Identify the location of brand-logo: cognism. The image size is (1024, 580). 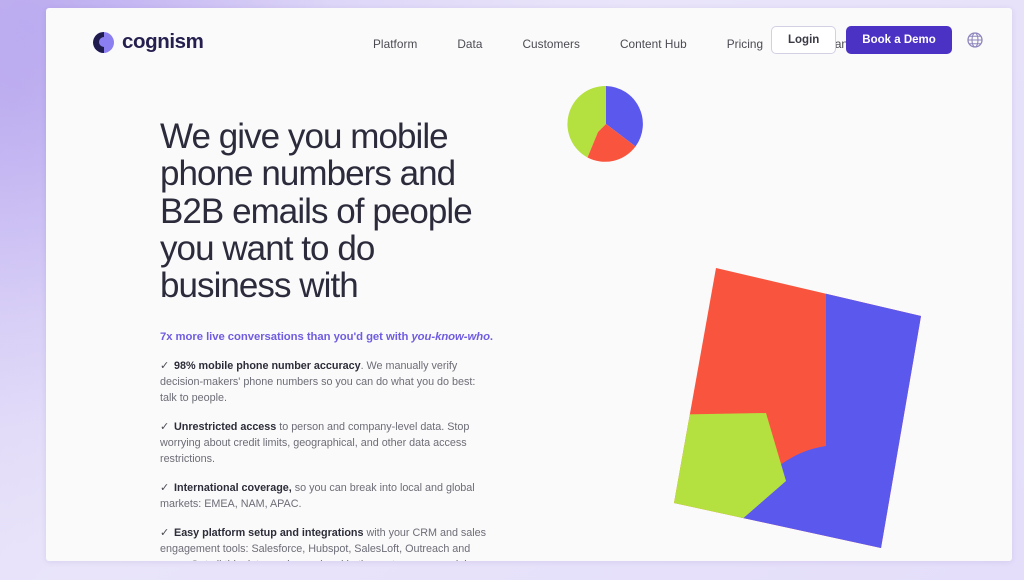
(148, 42).